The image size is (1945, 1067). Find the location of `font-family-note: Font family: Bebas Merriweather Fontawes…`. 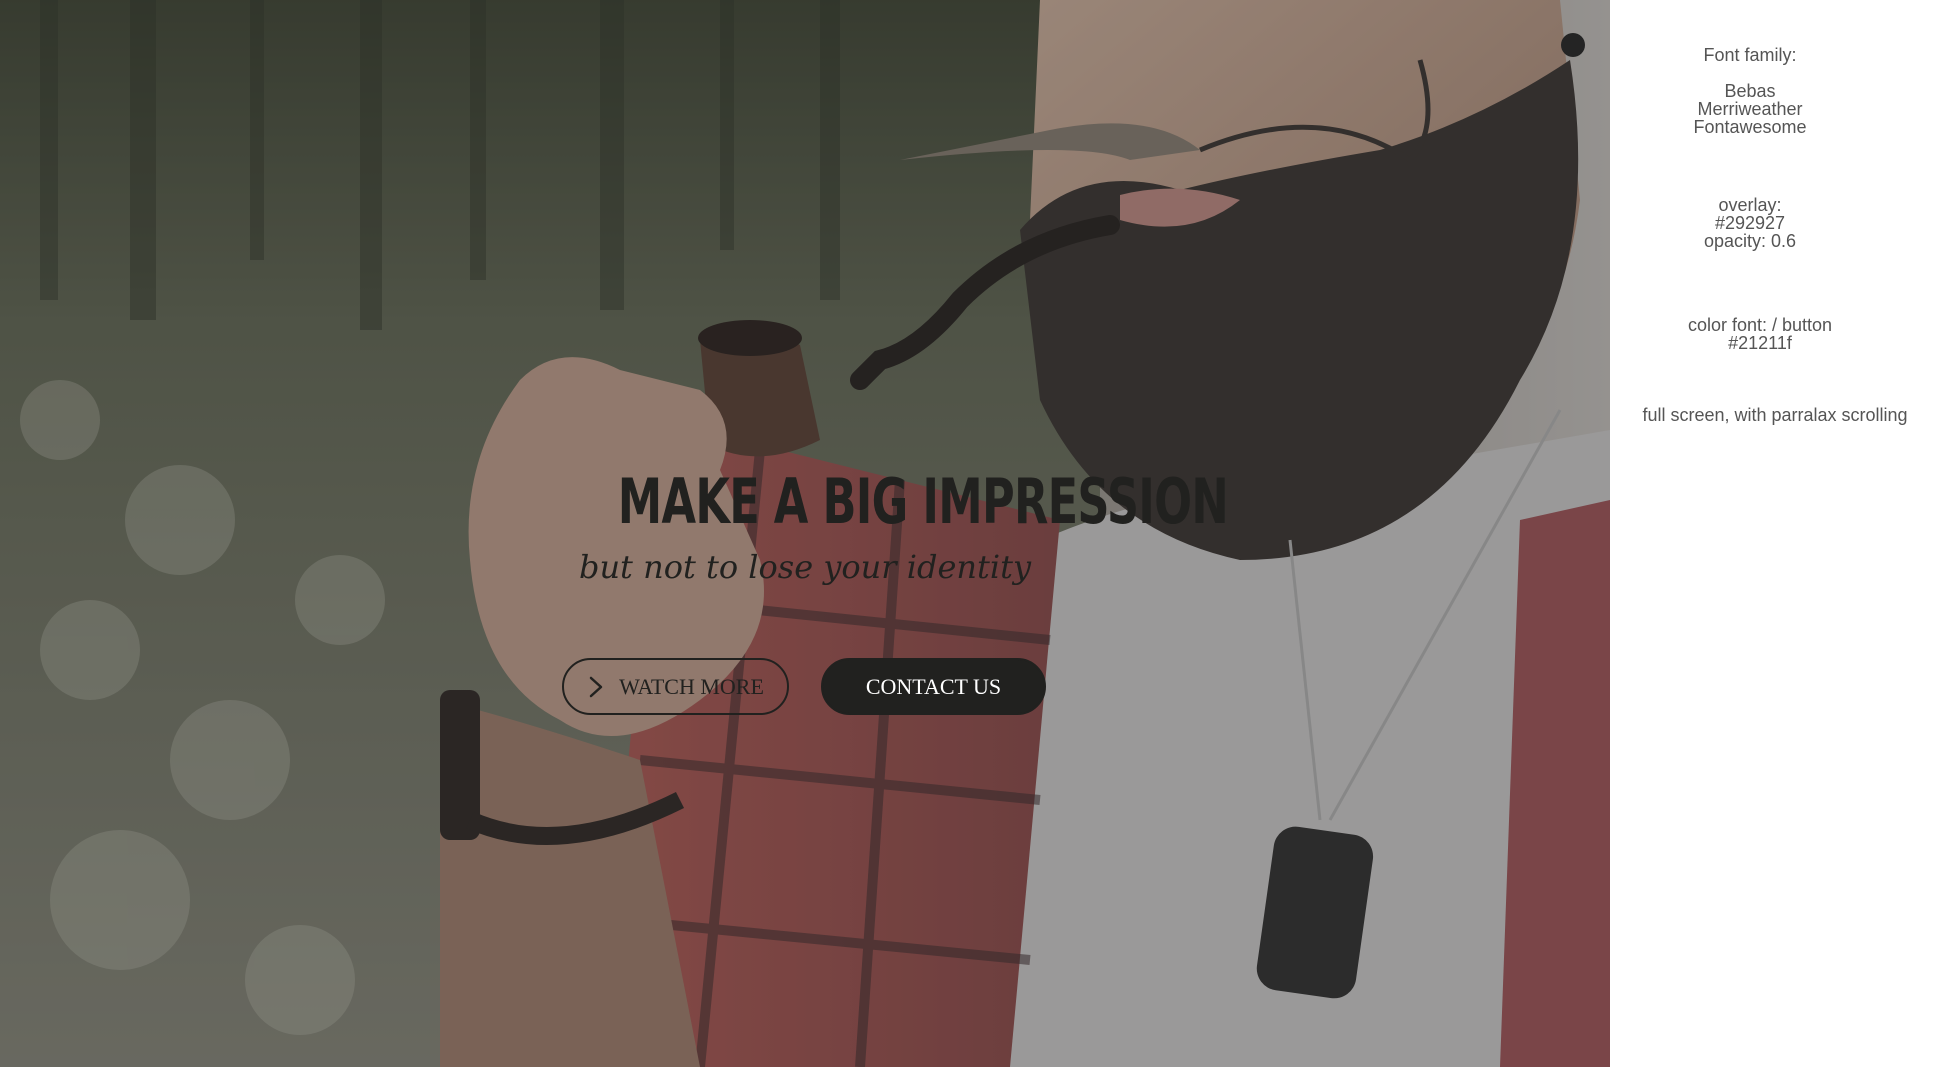

font-family-note: Font family: Bebas Merriweather Fontawes… is located at coordinates (1750, 91).